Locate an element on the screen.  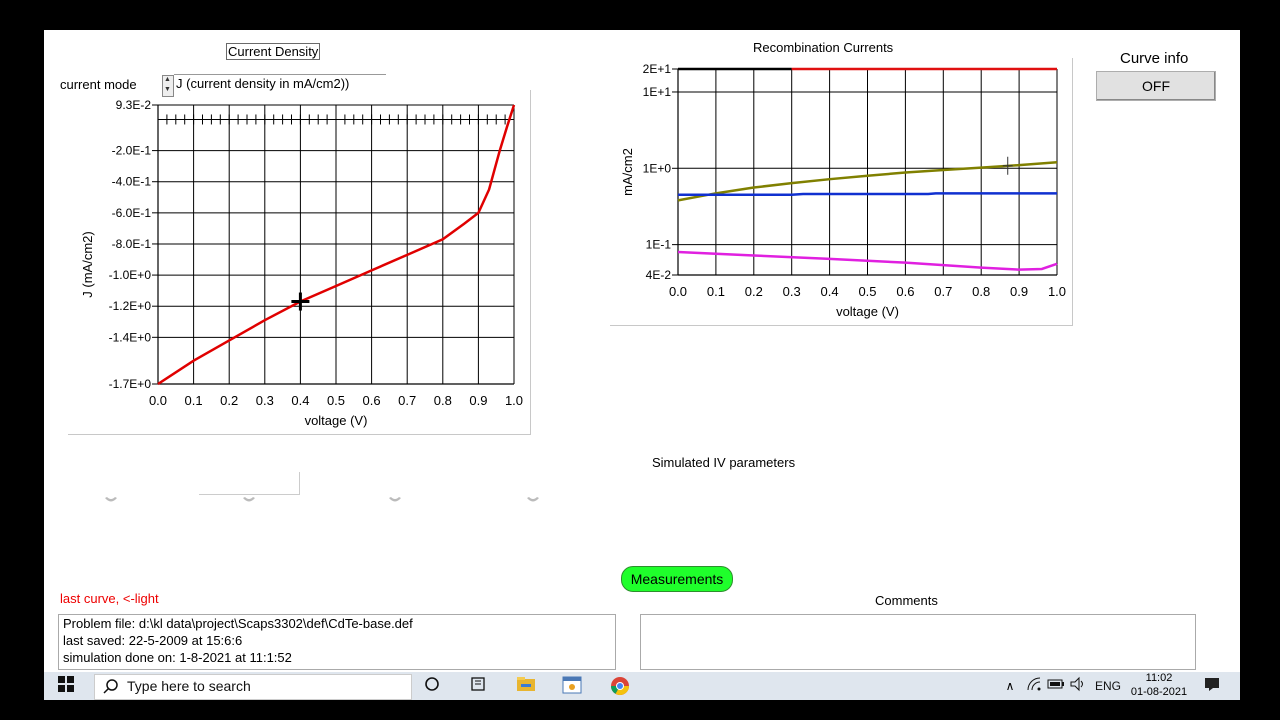
y-tick-label: 1E-1 is located at coordinates (659, 245).